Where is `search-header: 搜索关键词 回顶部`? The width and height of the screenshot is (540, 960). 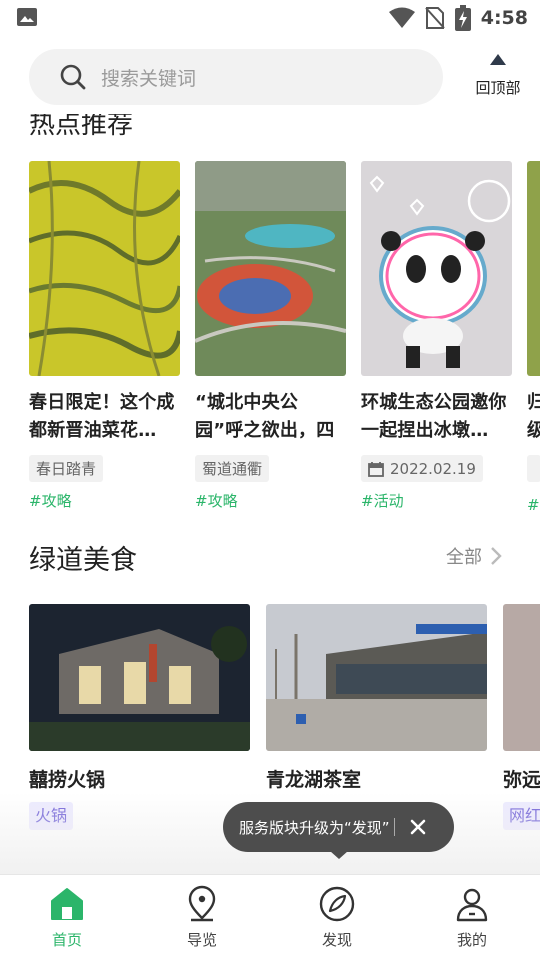
search-header: 搜索关键词 回顶部 is located at coordinates (270, 75).